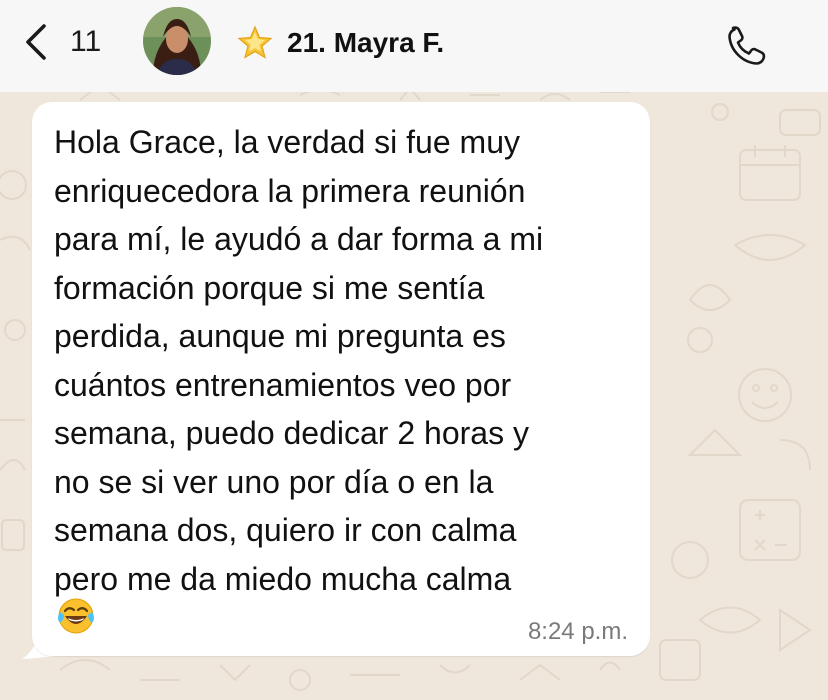  What do you see at coordinates (36, 42) in the screenshot?
I see `chevron-left-icon` at bounding box center [36, 42].